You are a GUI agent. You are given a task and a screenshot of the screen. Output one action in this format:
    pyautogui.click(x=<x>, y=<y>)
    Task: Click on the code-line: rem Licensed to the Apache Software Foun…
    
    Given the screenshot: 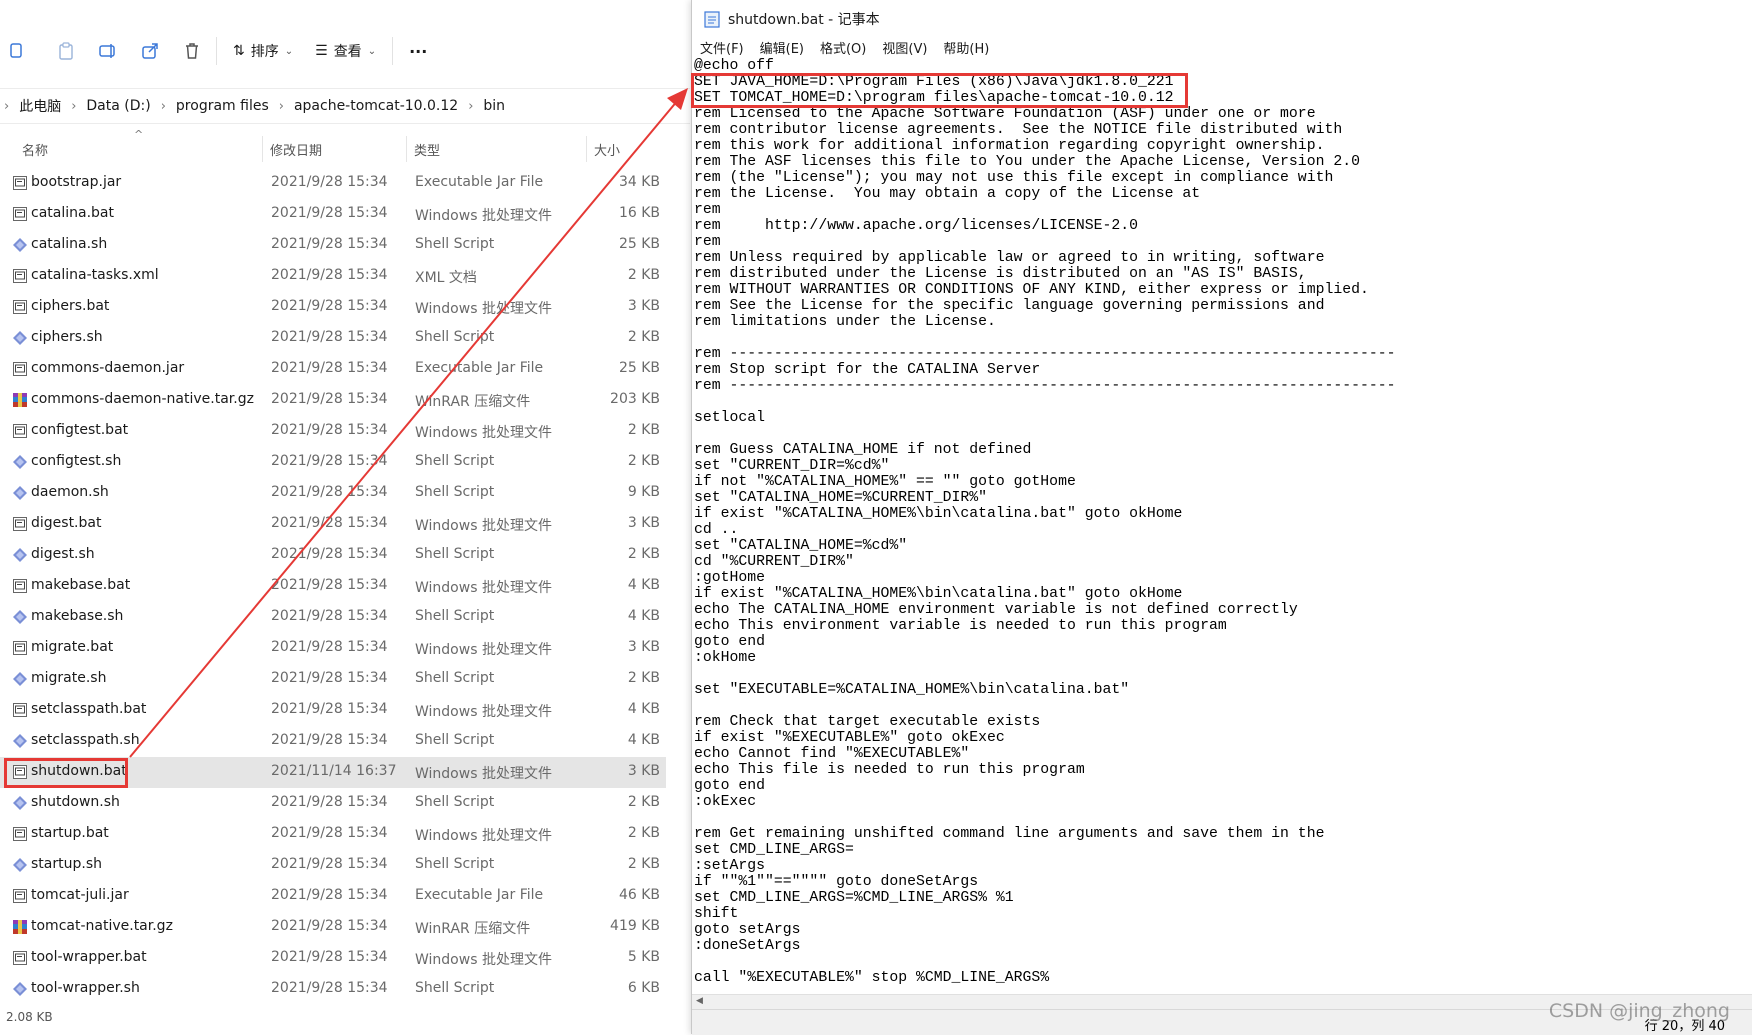 What is the action you would take?
    pyautogui.click(x=1005, y=114)
    